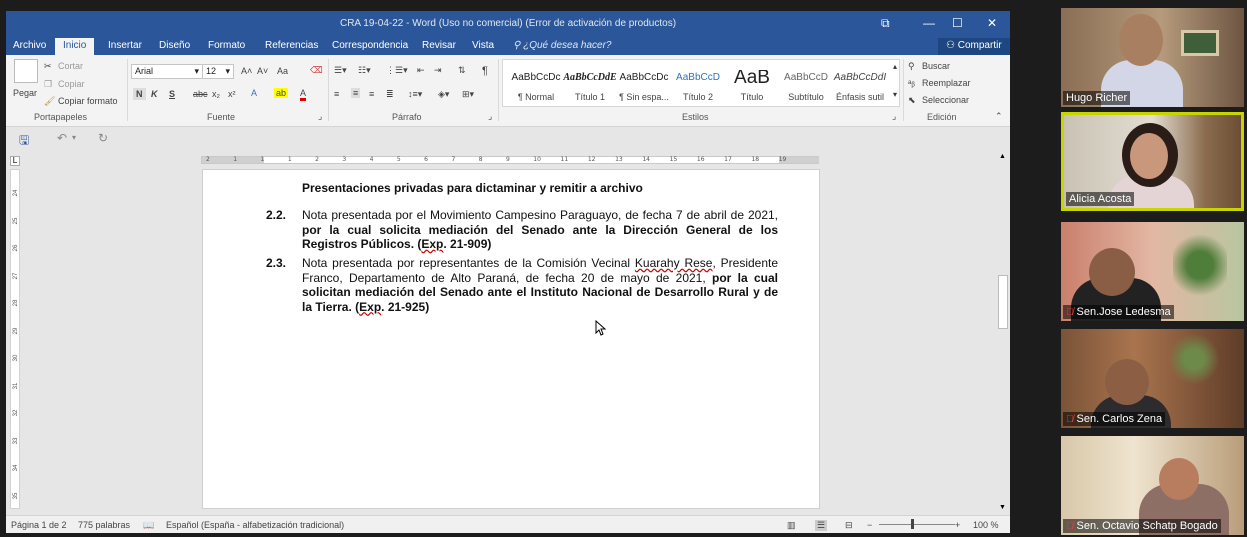 The height and width of the screenshot is (537, 1247). Describe the element at coordinates (821, 525) in the screenshot. I see `print-layout-icon: ☰` at that location.